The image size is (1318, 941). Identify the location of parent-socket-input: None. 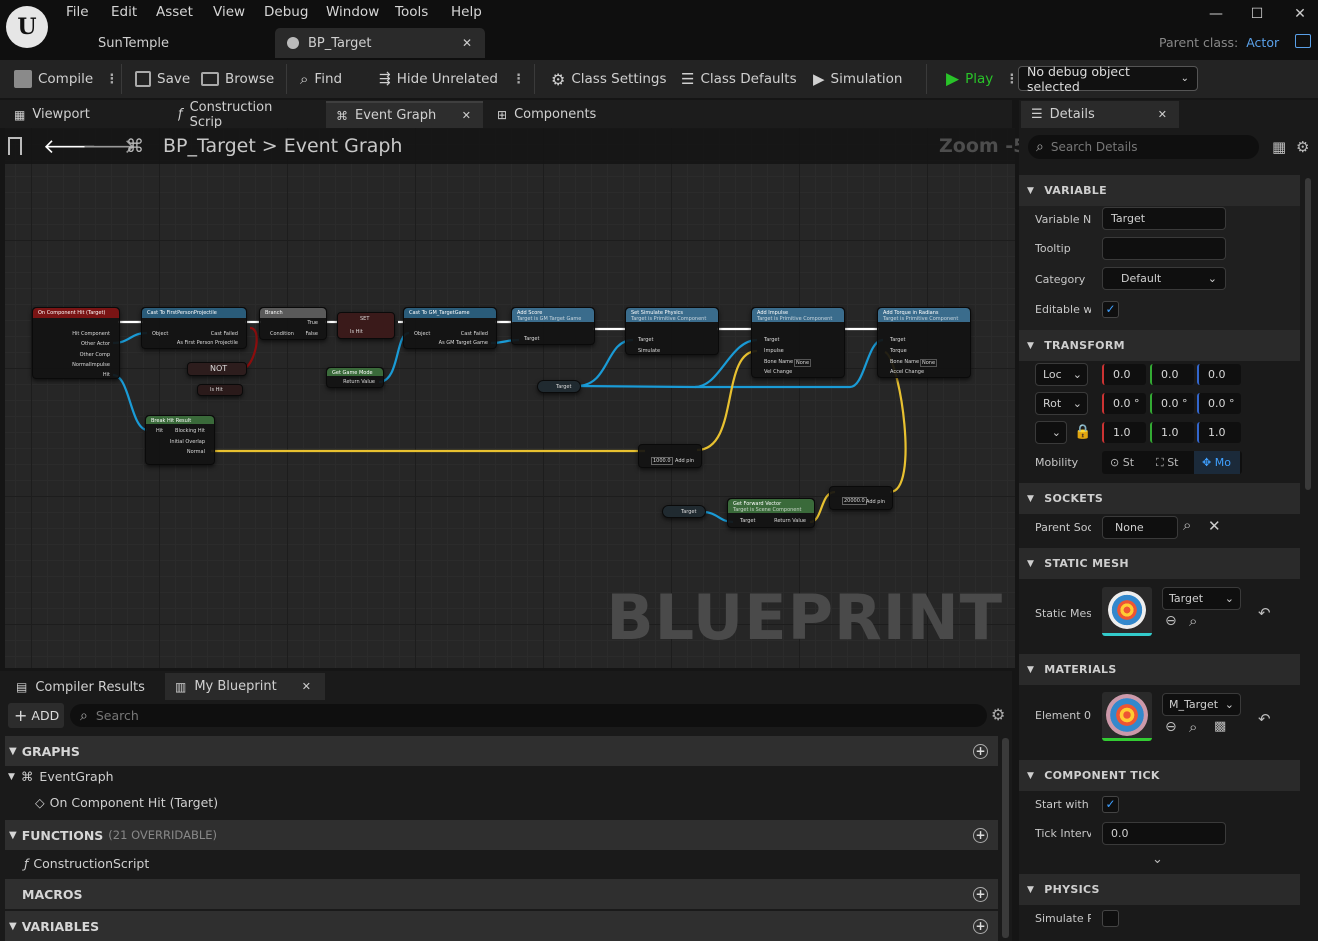
(1140, 527).